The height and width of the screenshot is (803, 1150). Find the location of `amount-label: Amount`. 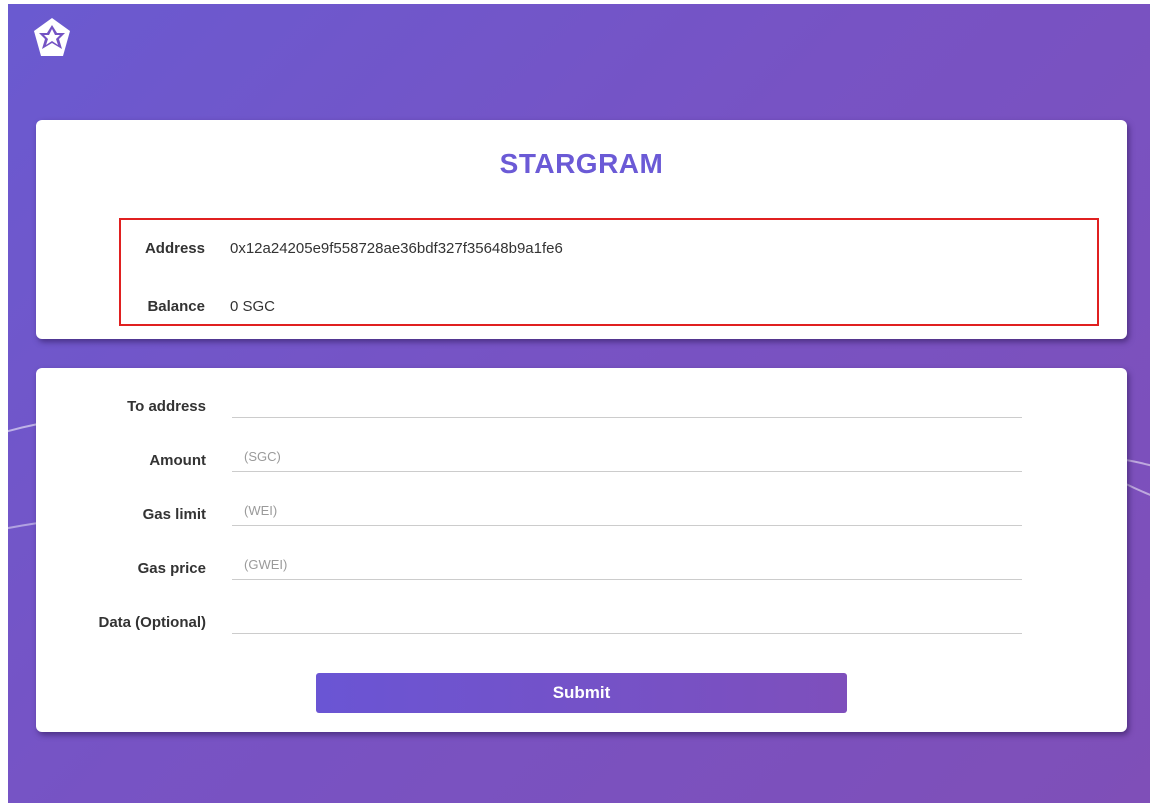

amount-label: Amount is located at coordinates (177, 460).